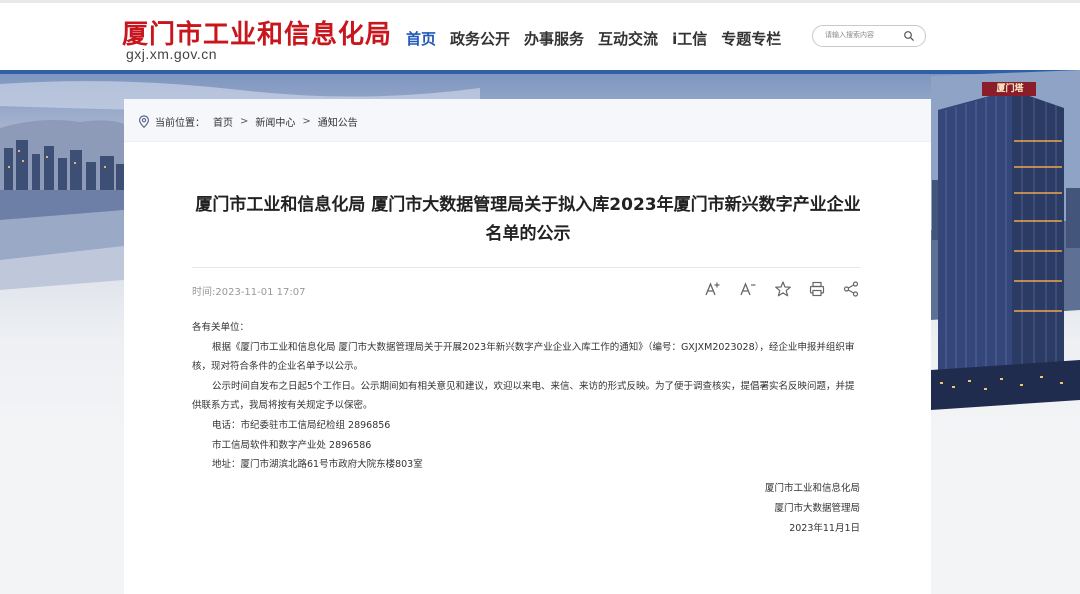  What do you see at coordinates (223, 121) in the screenshot?
I see `breadcrumb-home: 首页` at bounding box center [223, 121].